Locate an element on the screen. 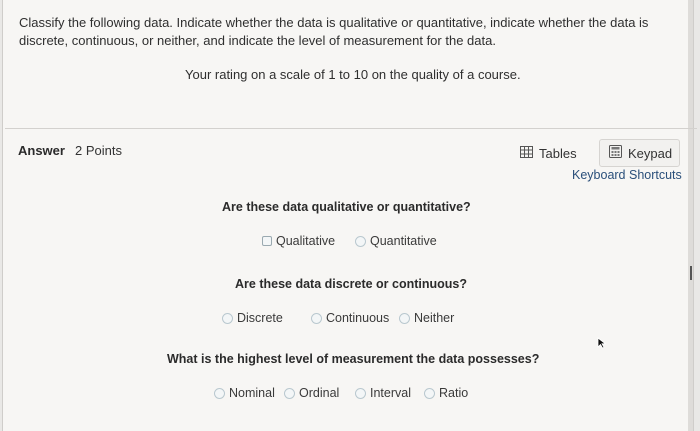  edge-marker is located at coordinates (691, 273).